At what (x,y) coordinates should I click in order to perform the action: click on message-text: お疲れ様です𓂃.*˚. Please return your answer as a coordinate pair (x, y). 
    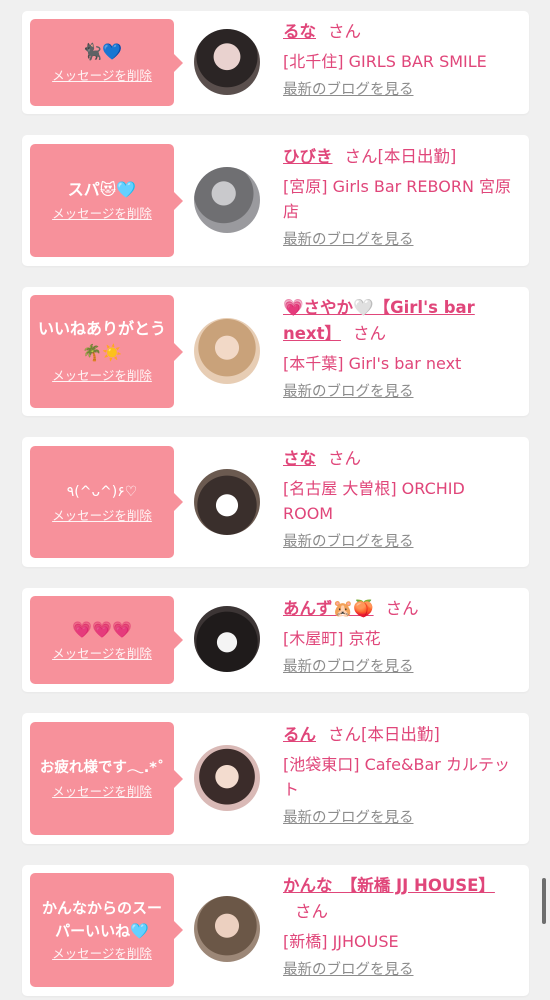
    Looking at the image, I should click on (102, 768).